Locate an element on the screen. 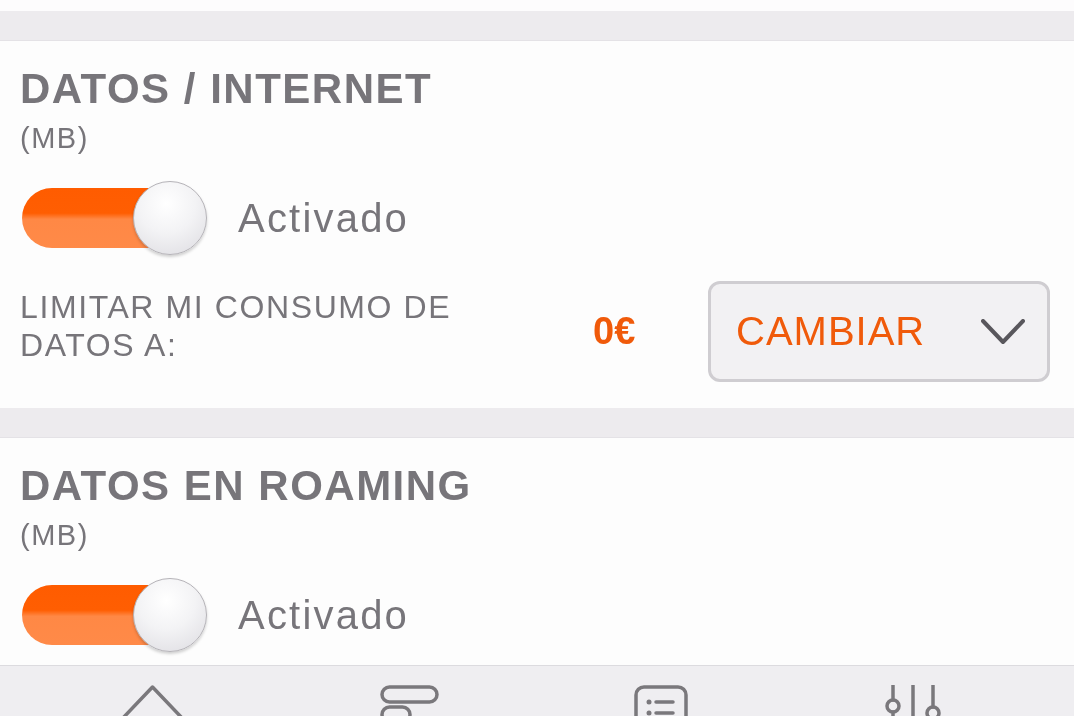 The width and height of the screenshot is (1074, 716). limit-value: 0€ is located at coordinates (614, 331).